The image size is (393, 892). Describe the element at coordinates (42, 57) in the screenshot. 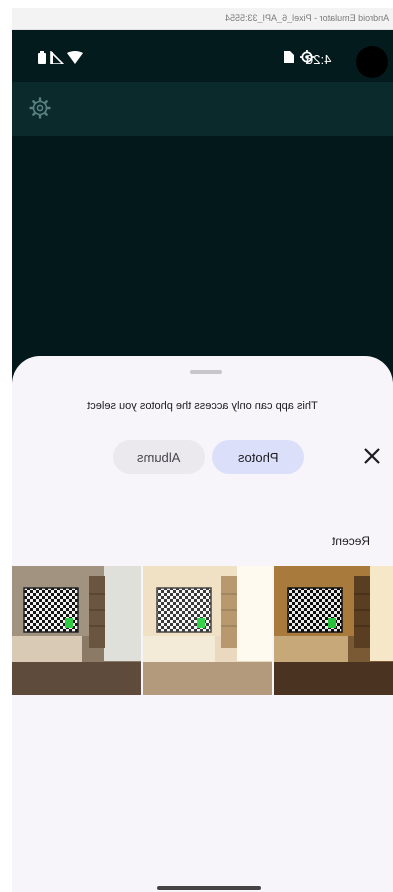

I see `battery-icon` at that location.